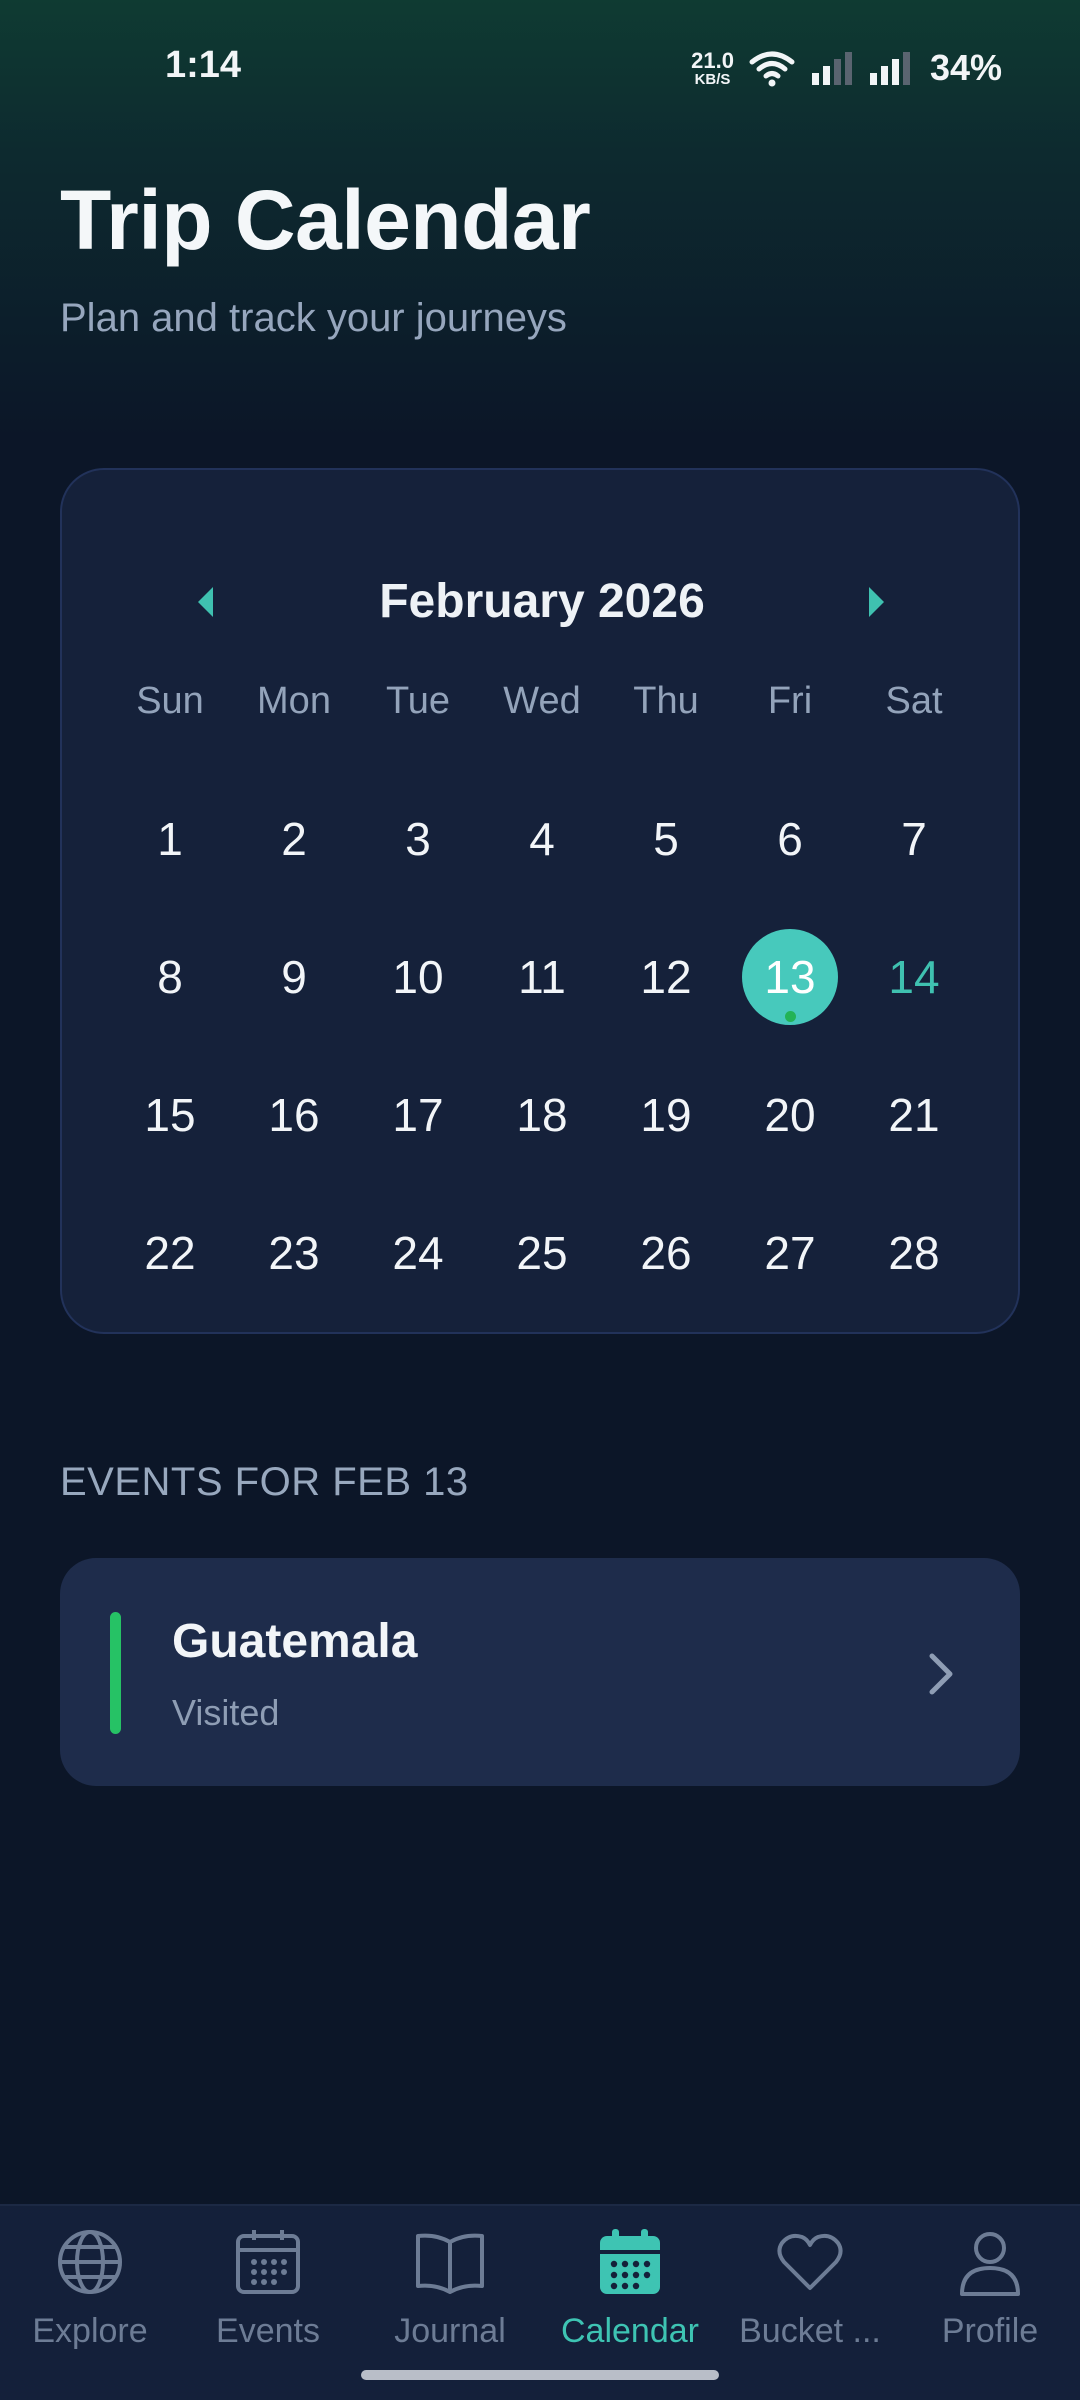 The height and width of the screenshot is (2400, 1080). What do you see at coordinates (90, 2301) in the screenshot?
I see `nav-item-explore: Explore` at bounding box center [90, 2301].